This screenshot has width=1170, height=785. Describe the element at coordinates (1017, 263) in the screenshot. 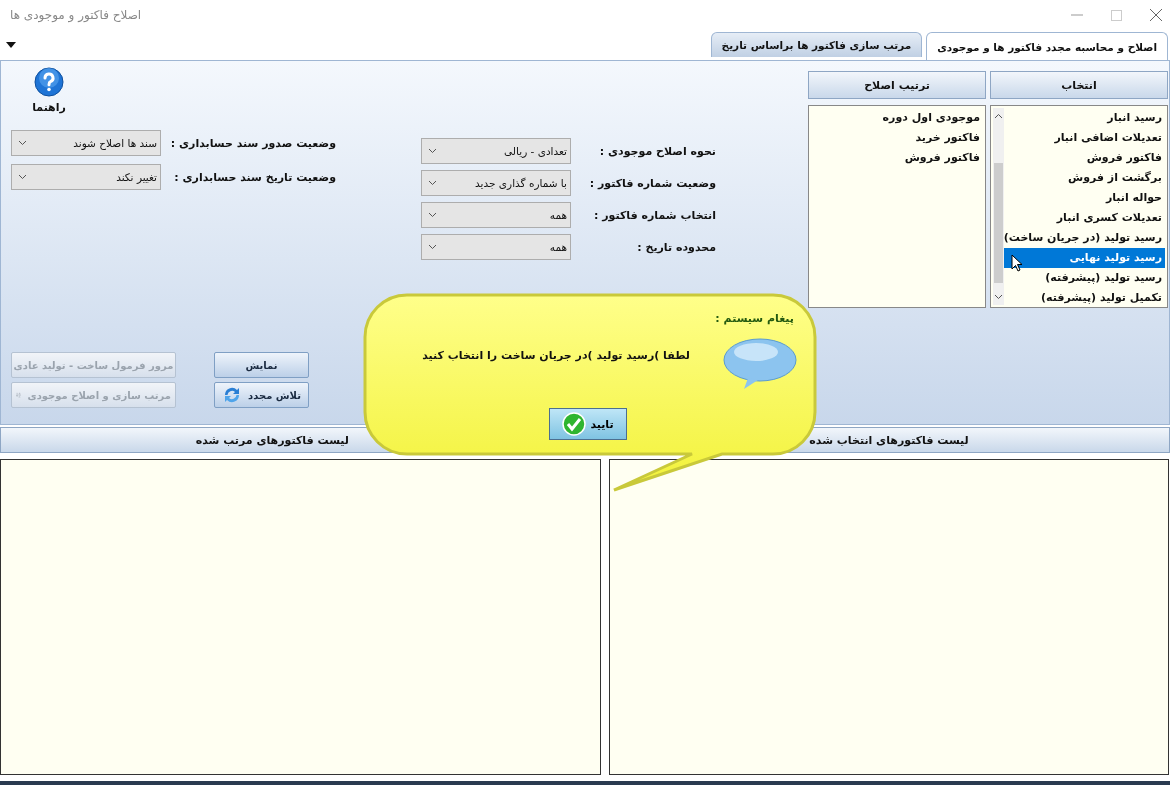

I see `cursor-icon` at that location.